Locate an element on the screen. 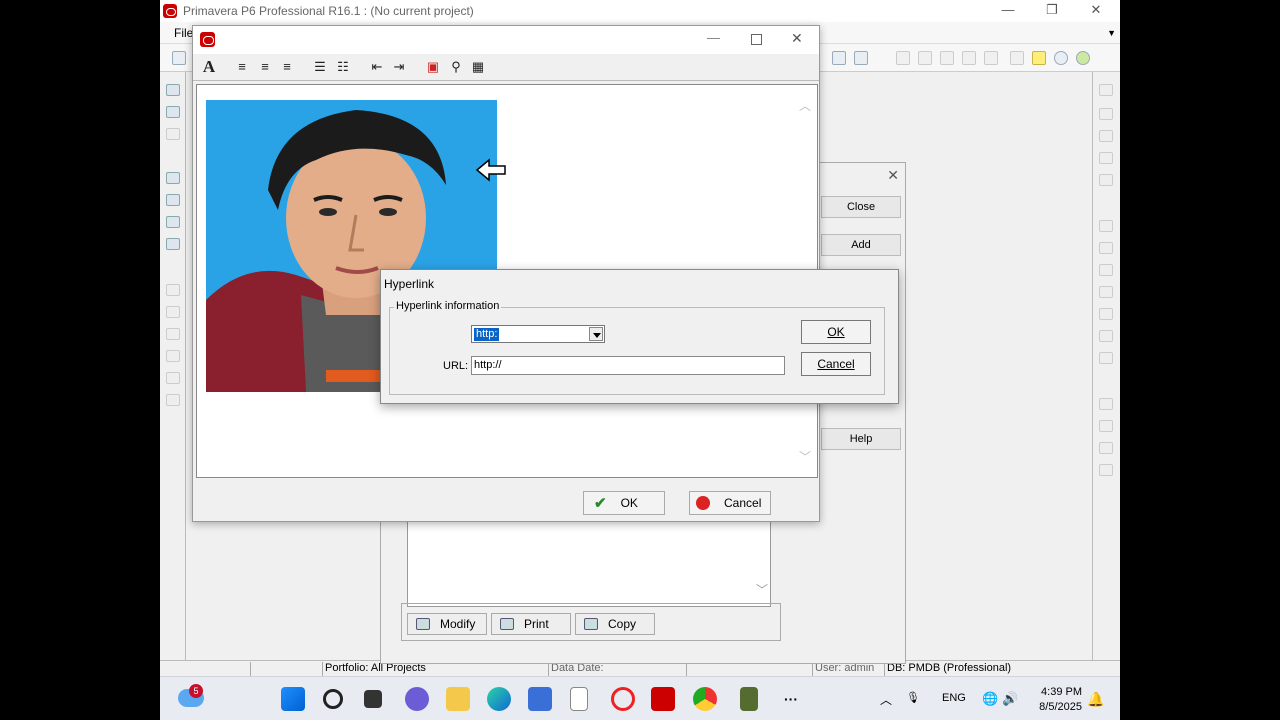 This screenshot has width=1280, height=720. app-icon is located at coordinates (749, 699).